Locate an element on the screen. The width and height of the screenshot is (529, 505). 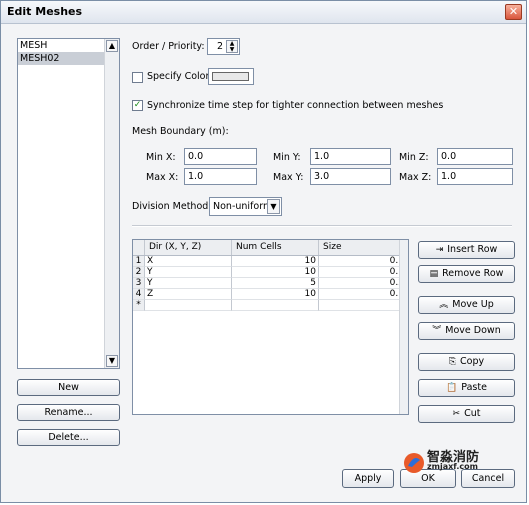
chevron-down-icon: ︾ is located at coordinates (437, 331).